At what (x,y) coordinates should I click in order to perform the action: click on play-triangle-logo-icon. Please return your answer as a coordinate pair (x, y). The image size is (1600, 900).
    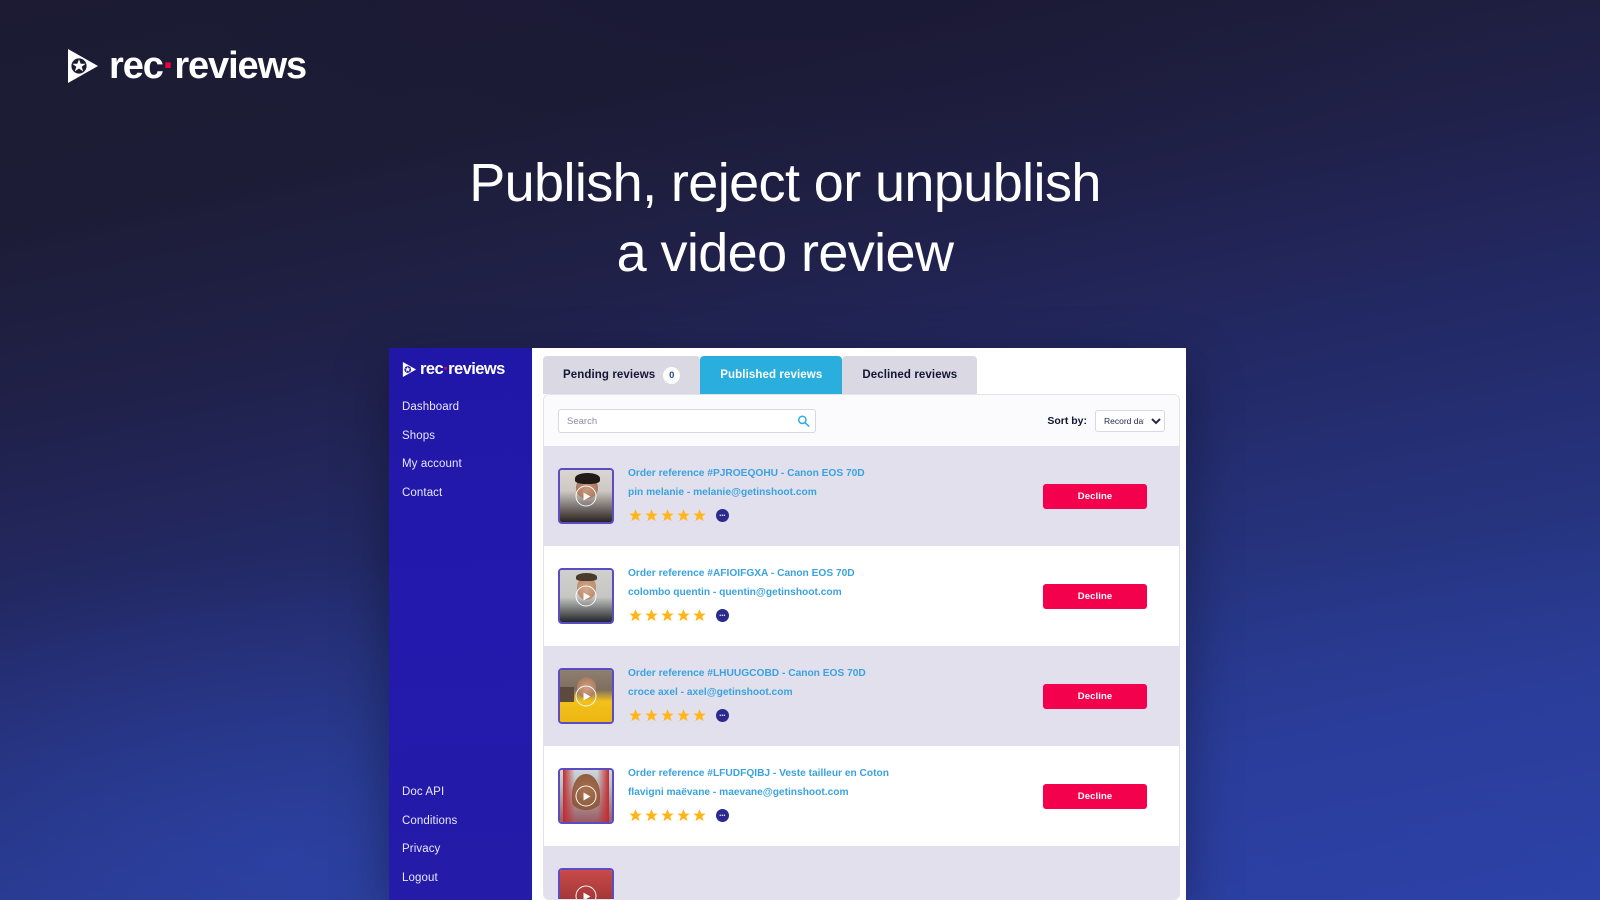
    Looking at the image, I should click on (83, 66).